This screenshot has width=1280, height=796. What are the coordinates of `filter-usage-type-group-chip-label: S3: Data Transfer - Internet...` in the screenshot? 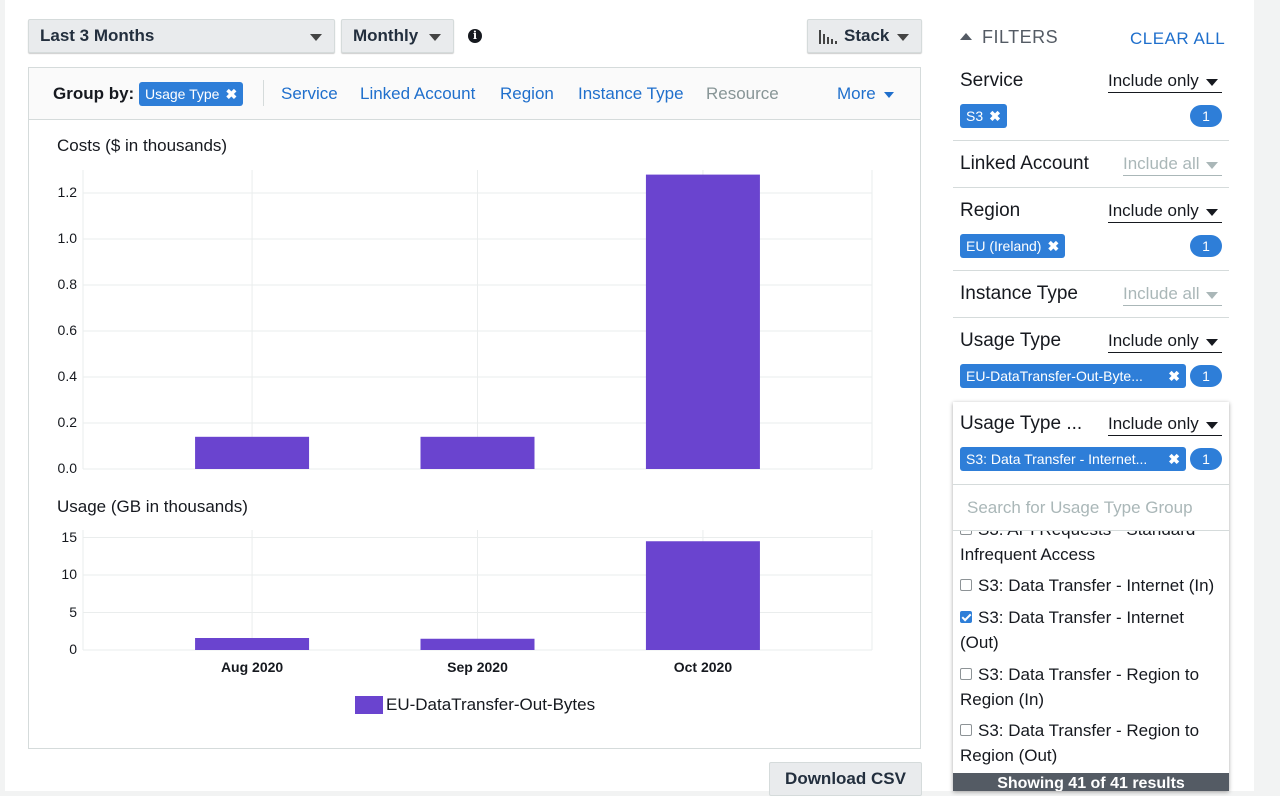 It's located at (1057, 459).